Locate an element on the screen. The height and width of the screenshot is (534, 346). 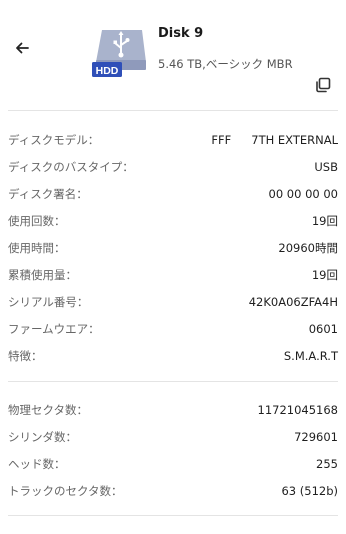
divider-top is located at coordinates (173, 110).